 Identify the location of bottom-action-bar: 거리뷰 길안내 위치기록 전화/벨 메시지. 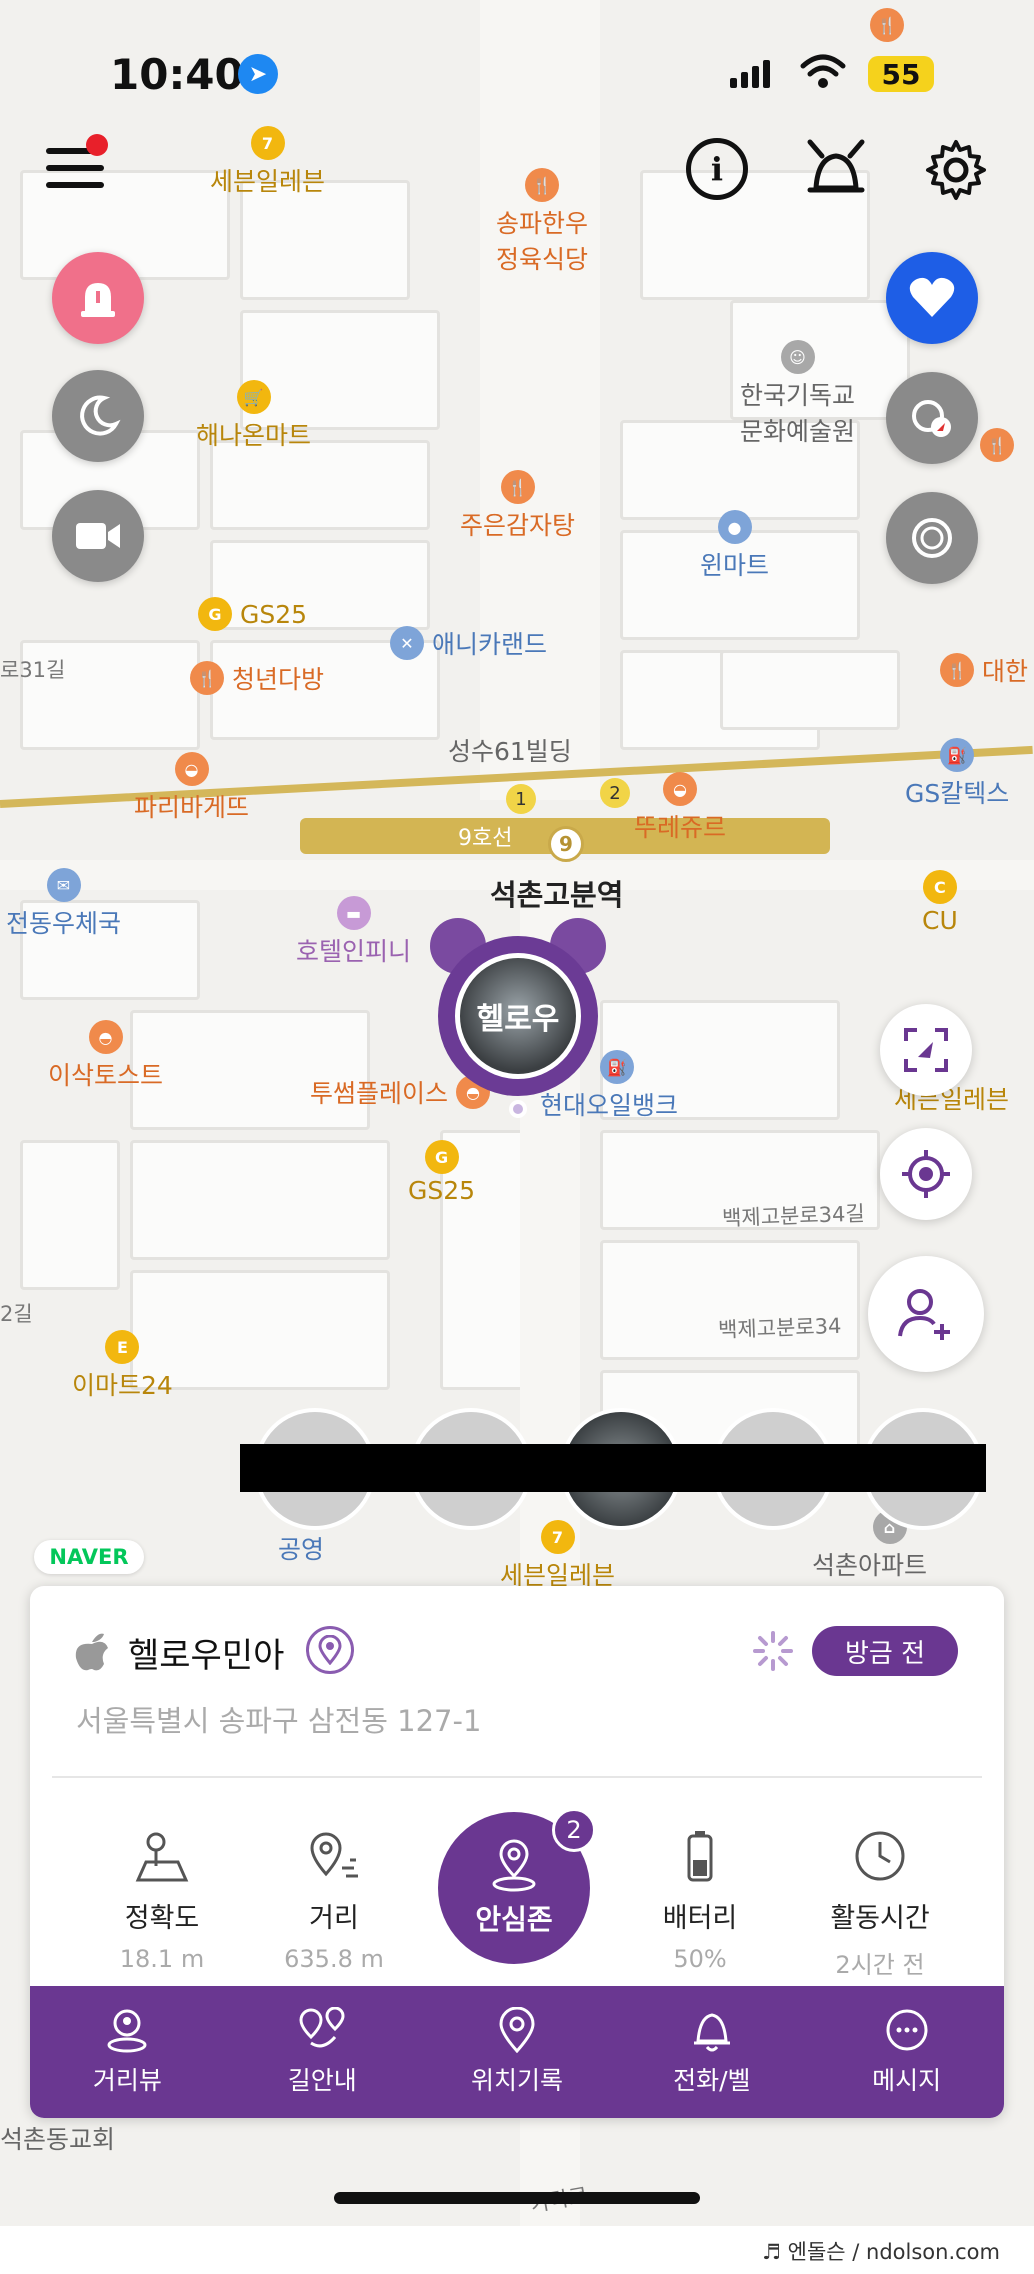
(517, 2052).